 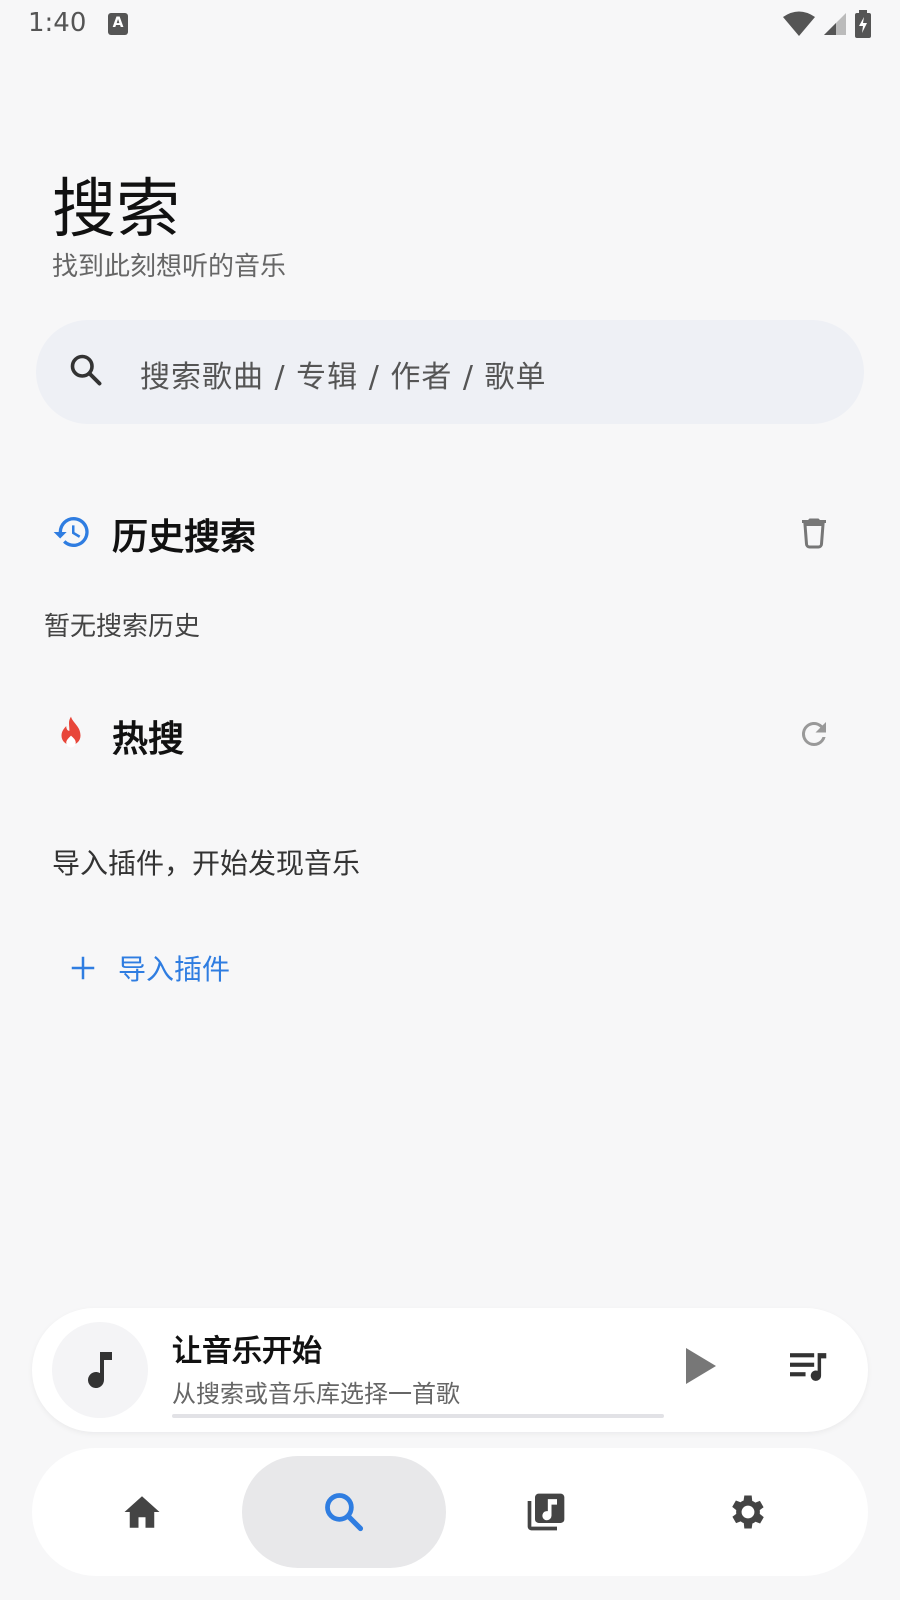 What do you see at coordinates (450, 26) in the screenshot?
I see `status-bar: 1:40 A` at bounding box center [450, 26].